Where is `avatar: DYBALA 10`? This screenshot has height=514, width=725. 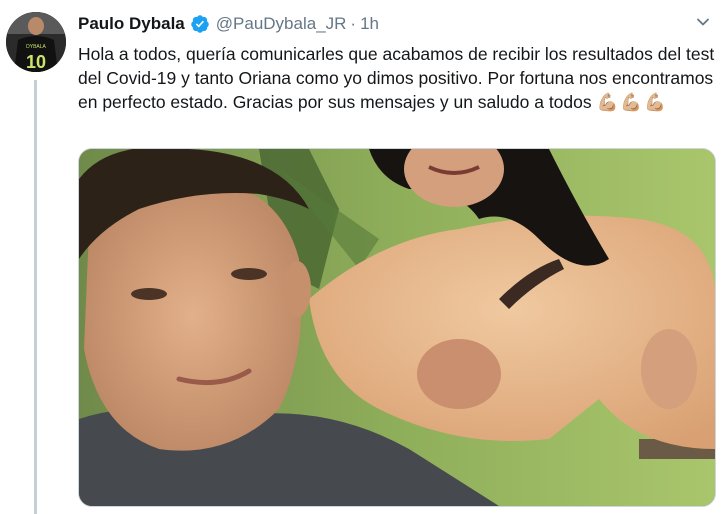
avatar: DYBALA 10 is located at coordinates (36, 42).